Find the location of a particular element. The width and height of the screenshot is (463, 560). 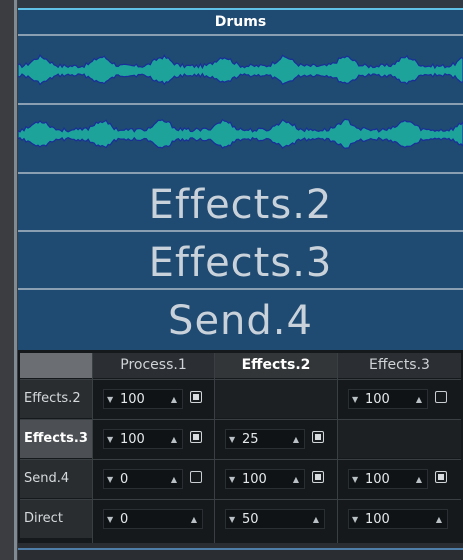

lane-send-4: Send.4 is located at coordinates (240, 321).